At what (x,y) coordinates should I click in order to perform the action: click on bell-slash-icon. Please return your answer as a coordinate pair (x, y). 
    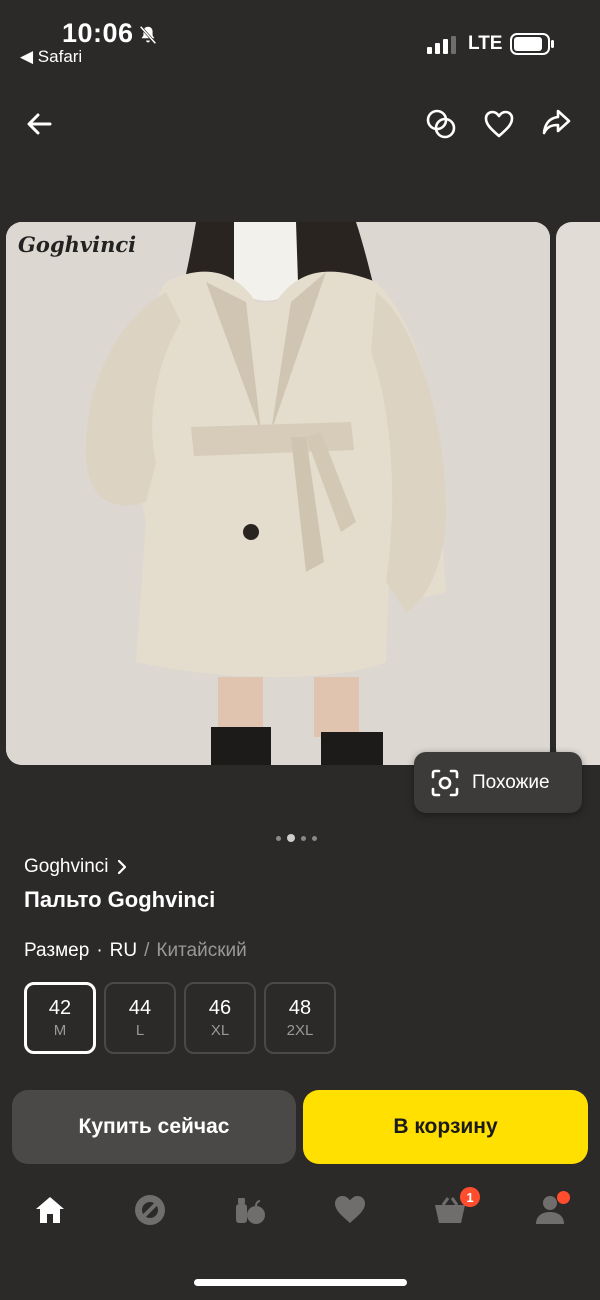
    Looking at the image, I should click on (148, 35).